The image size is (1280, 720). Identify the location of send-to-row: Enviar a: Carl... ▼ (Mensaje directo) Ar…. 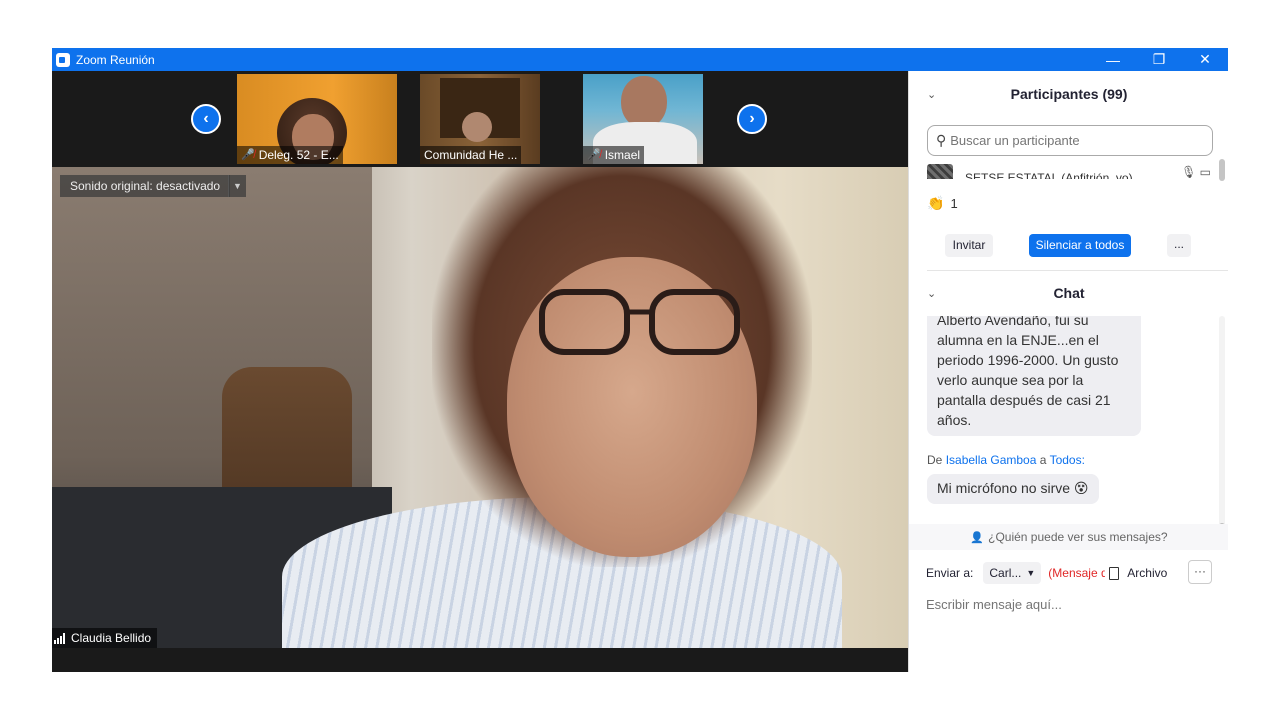
(1076, 573).